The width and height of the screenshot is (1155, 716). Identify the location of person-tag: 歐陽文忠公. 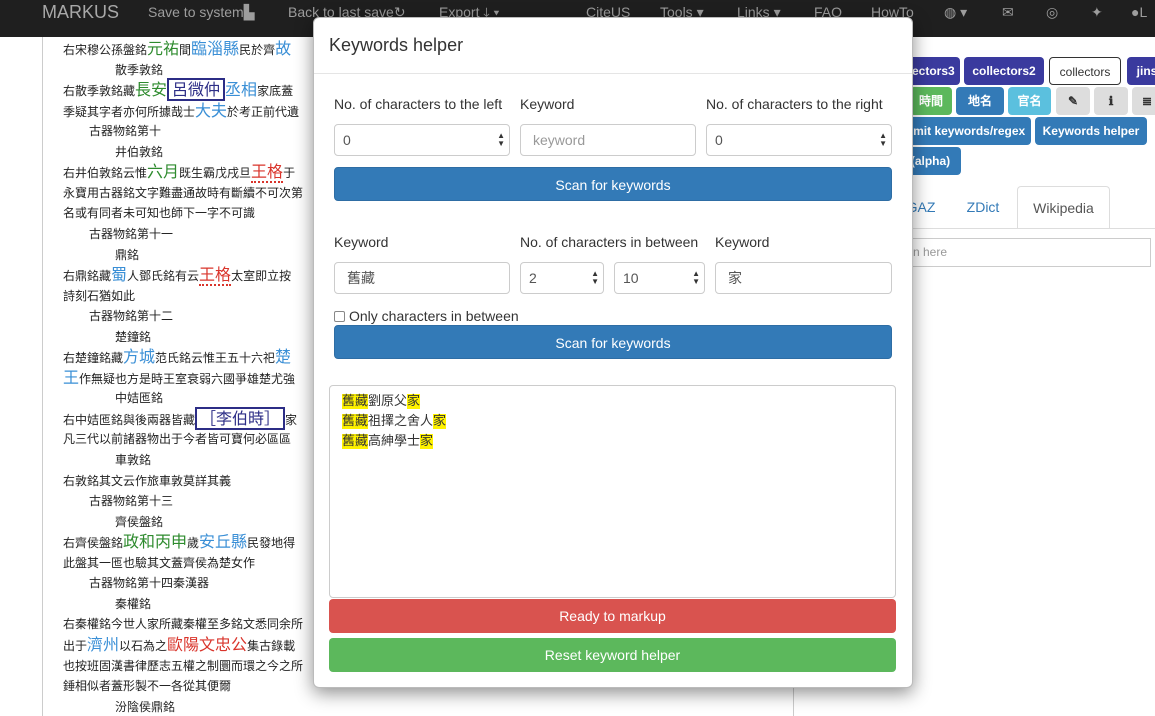
(207, 644).